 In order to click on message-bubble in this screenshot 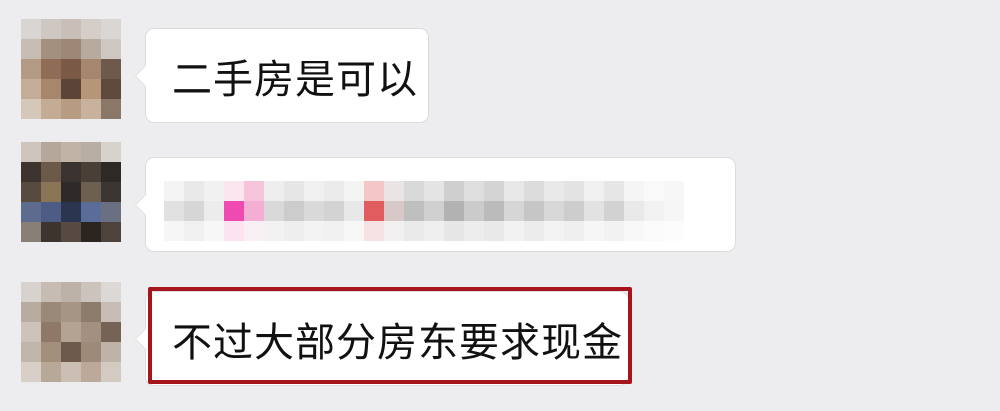, I will do `click(435, 204)`.